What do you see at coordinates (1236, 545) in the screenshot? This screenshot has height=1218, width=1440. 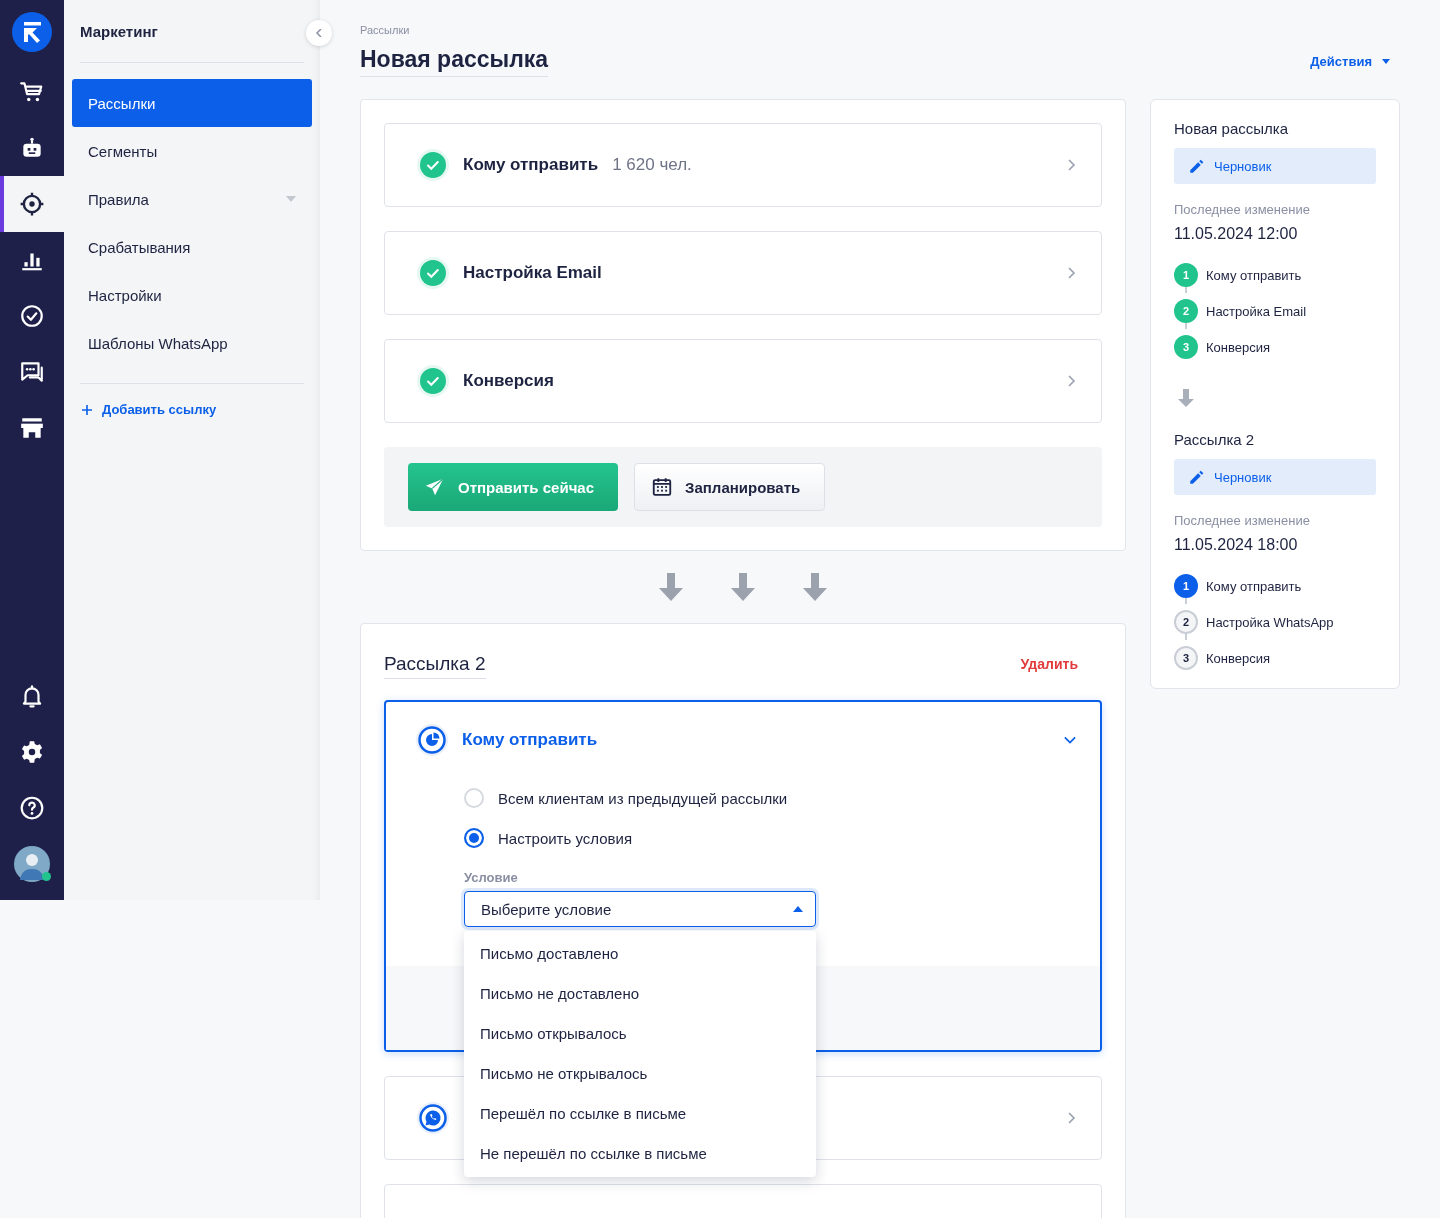 I see `modified-date: 11.05.2024 18:00` at bounding box center [1236, 545].